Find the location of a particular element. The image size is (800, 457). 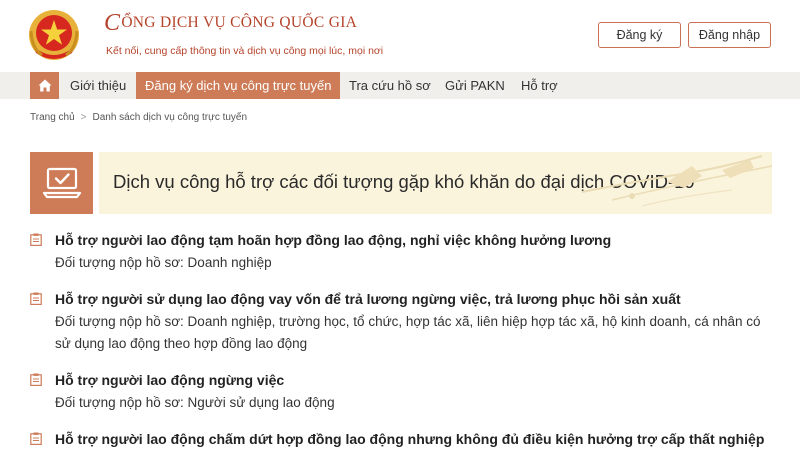

service-subject: Đối tượng nộp hồ sơ: Doanh nghiệp is located at coordinates (163, 262).